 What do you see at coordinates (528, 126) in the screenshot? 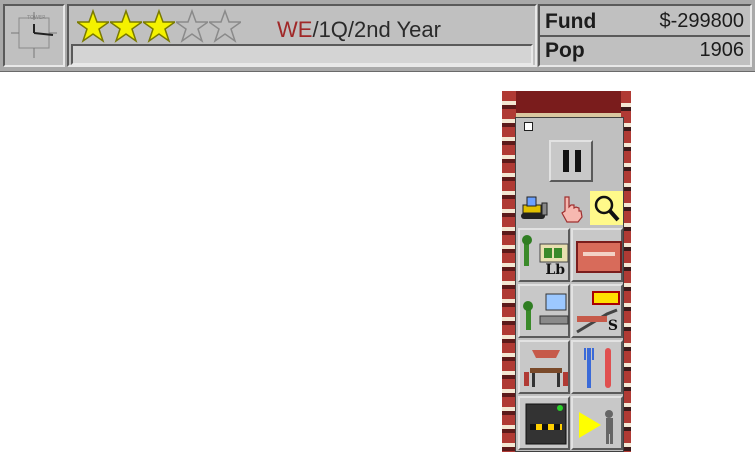
I see `palette-close-box` at bounding box center [528, 126].